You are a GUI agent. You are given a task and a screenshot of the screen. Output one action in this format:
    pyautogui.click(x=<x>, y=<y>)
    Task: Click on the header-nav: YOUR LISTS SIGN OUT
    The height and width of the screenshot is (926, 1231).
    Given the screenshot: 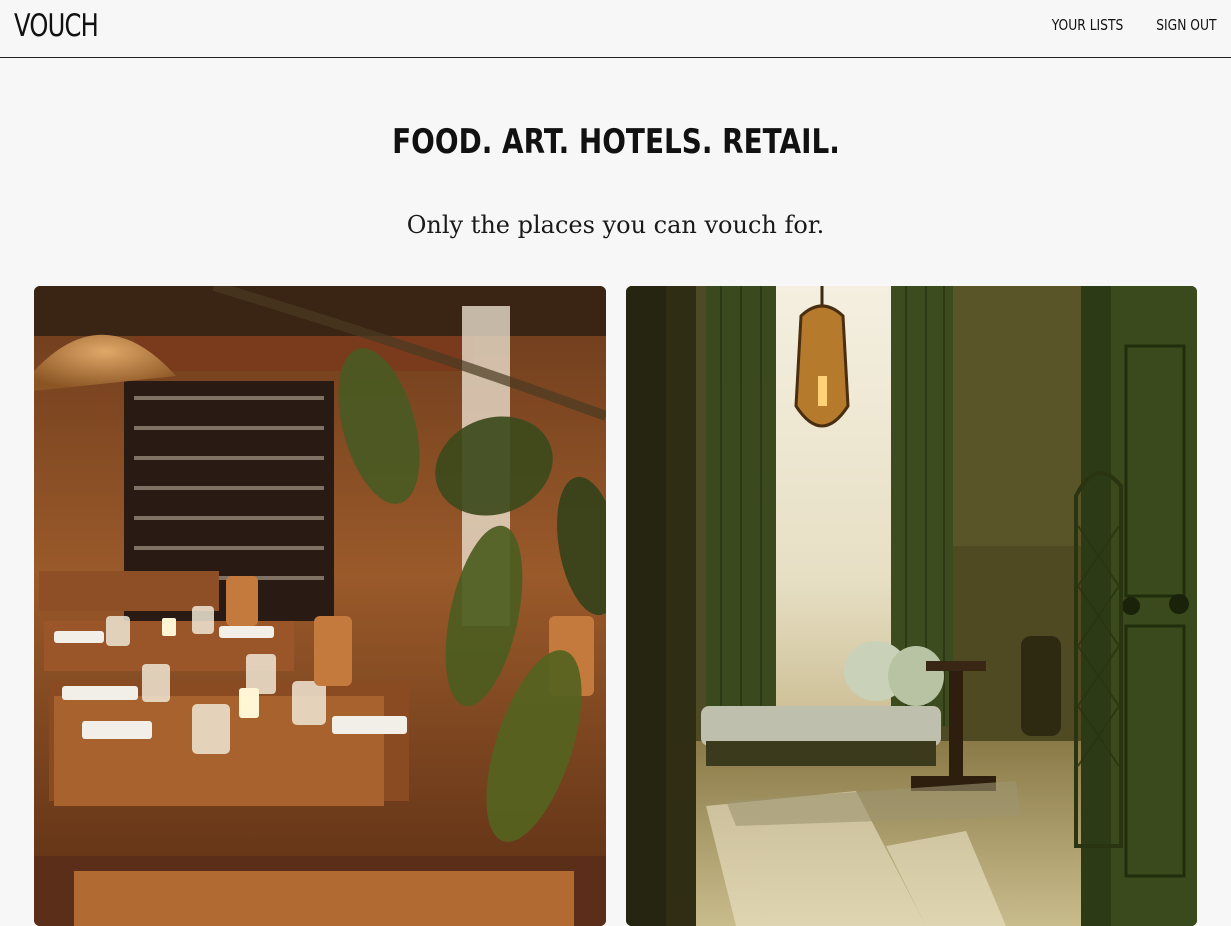 What is the action you would take?
    pyautogui.click(x=1126, y=25)
    